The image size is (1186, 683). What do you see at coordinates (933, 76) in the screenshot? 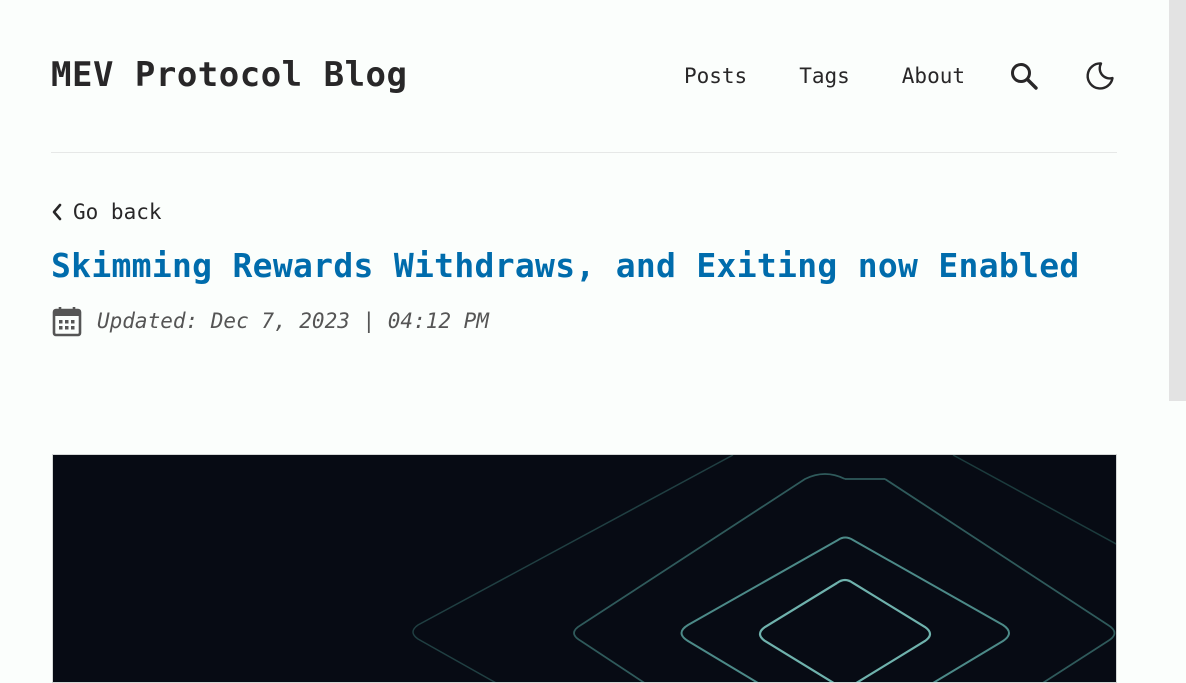
I see `nav-about-link: About` at bounding box center [933, 76].